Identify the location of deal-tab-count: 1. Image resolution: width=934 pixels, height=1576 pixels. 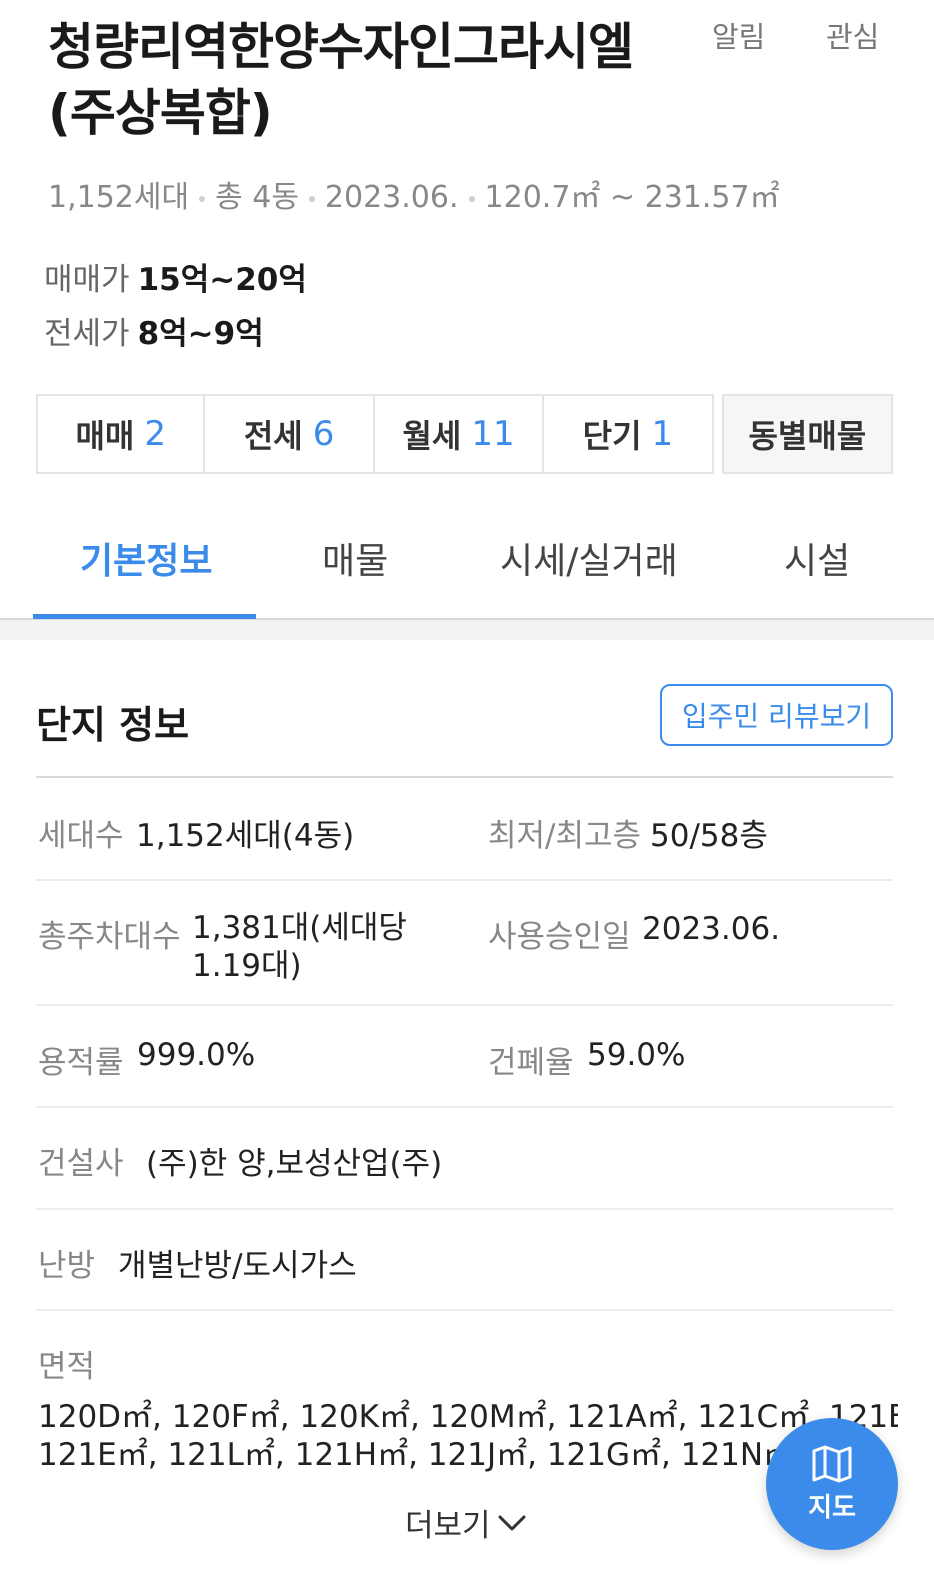
(662, 434).